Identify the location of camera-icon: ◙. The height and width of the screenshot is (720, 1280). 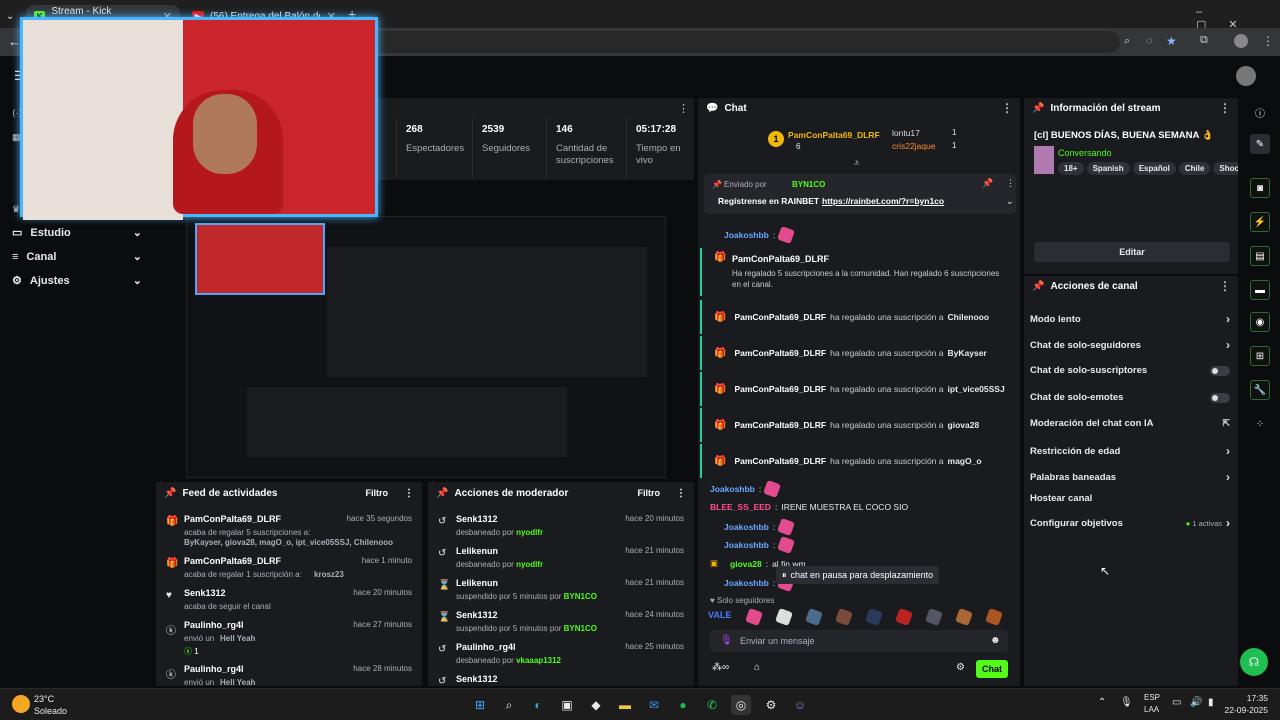
(1260, 188).